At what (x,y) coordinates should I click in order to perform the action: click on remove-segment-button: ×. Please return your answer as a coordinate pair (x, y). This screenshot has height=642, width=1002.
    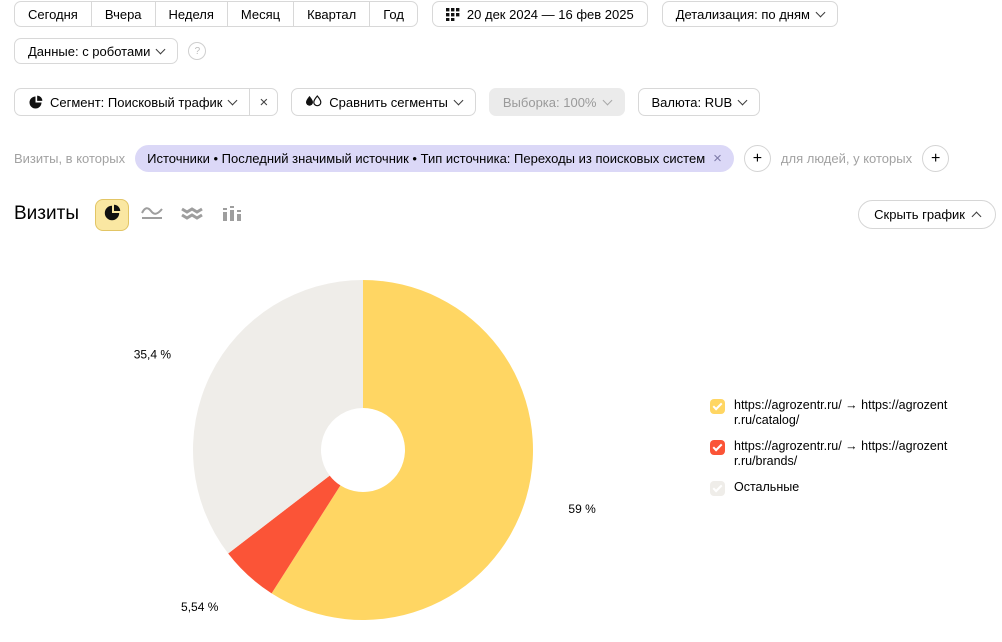
    Looking at the image, I should click on (264, 102).